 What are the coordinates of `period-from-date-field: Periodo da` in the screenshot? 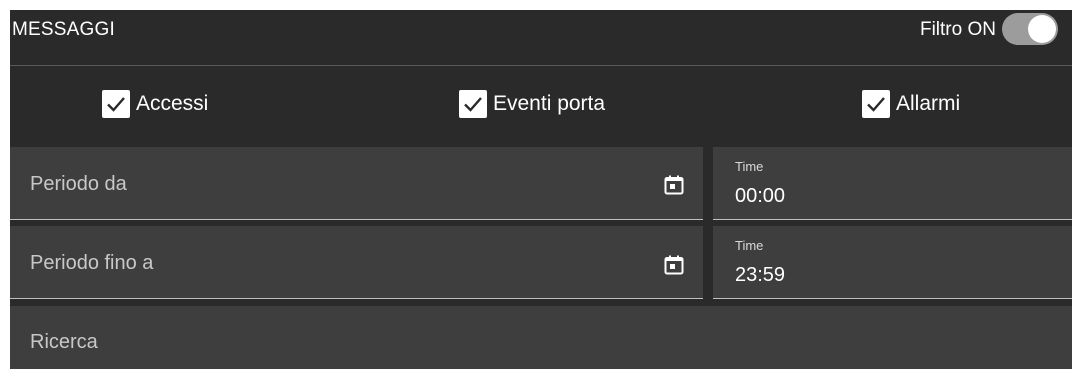 It's located at (356, 183).